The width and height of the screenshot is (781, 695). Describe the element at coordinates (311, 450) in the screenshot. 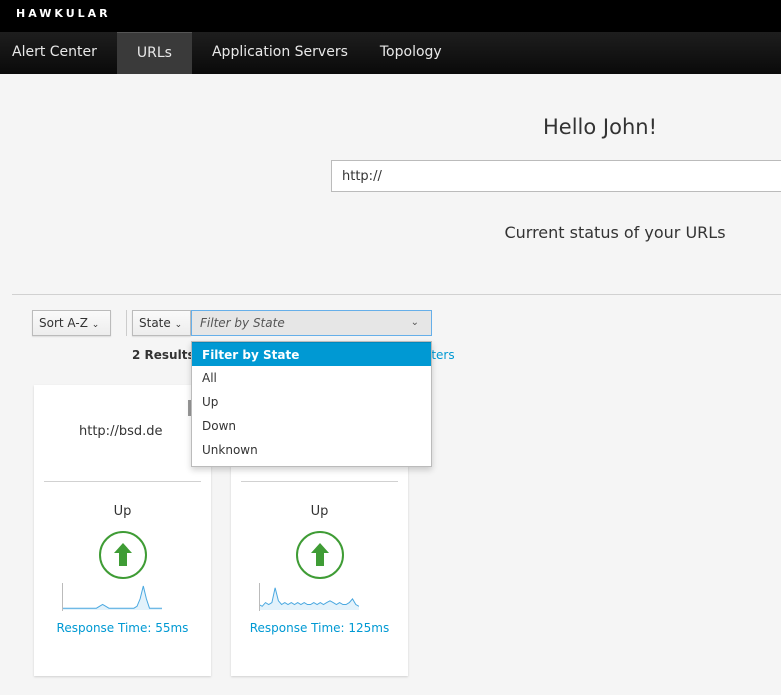

I see `option-unknown: Unknown` at that location.